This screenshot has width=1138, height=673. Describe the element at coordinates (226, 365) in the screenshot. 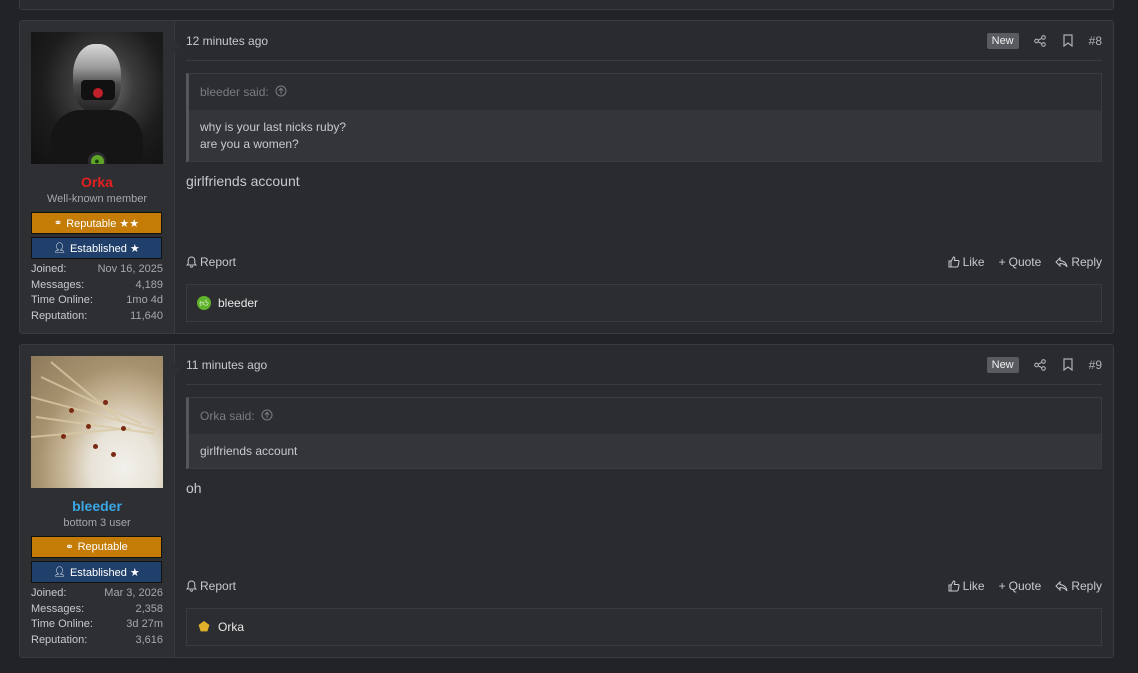

I see `post-time: 11 minutes ago` at that location.